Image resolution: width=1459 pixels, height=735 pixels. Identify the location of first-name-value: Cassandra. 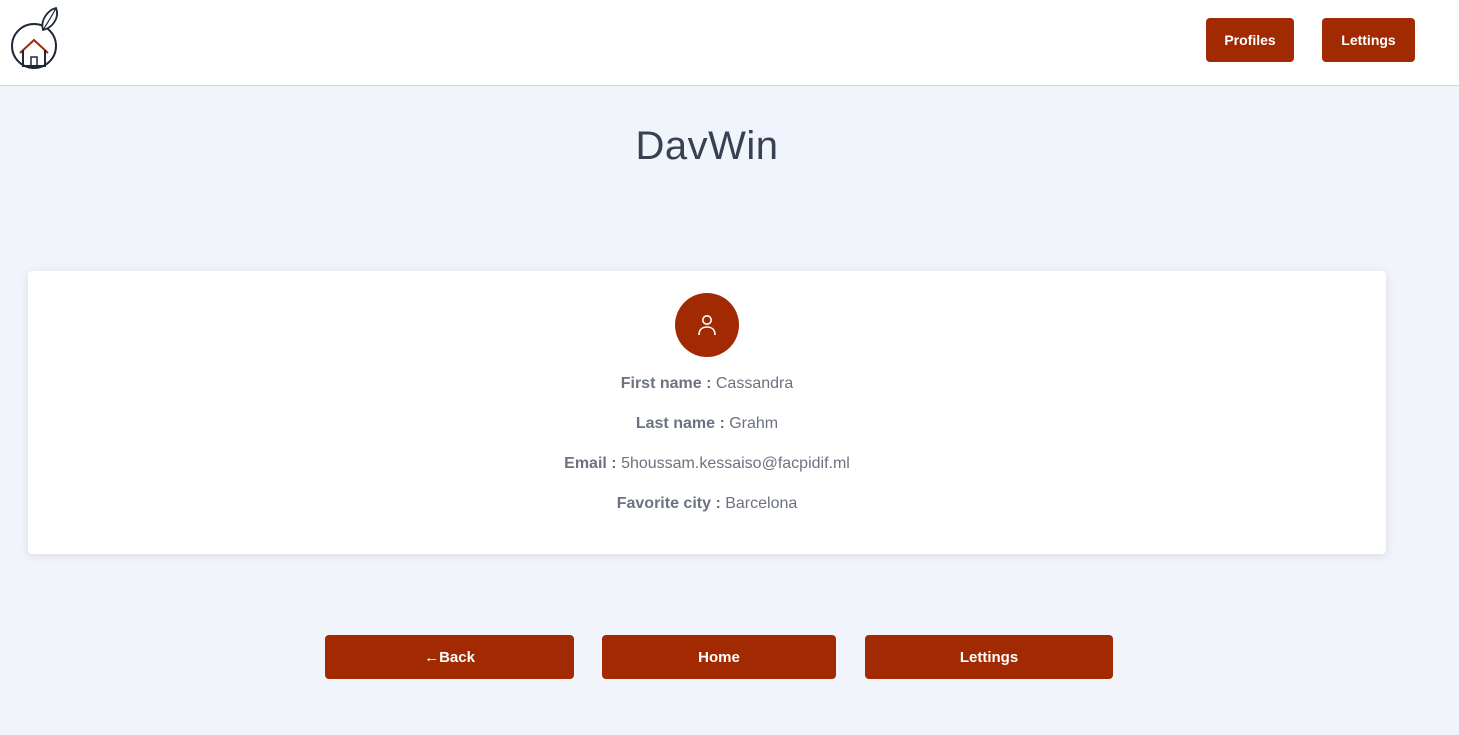
(754, 383).